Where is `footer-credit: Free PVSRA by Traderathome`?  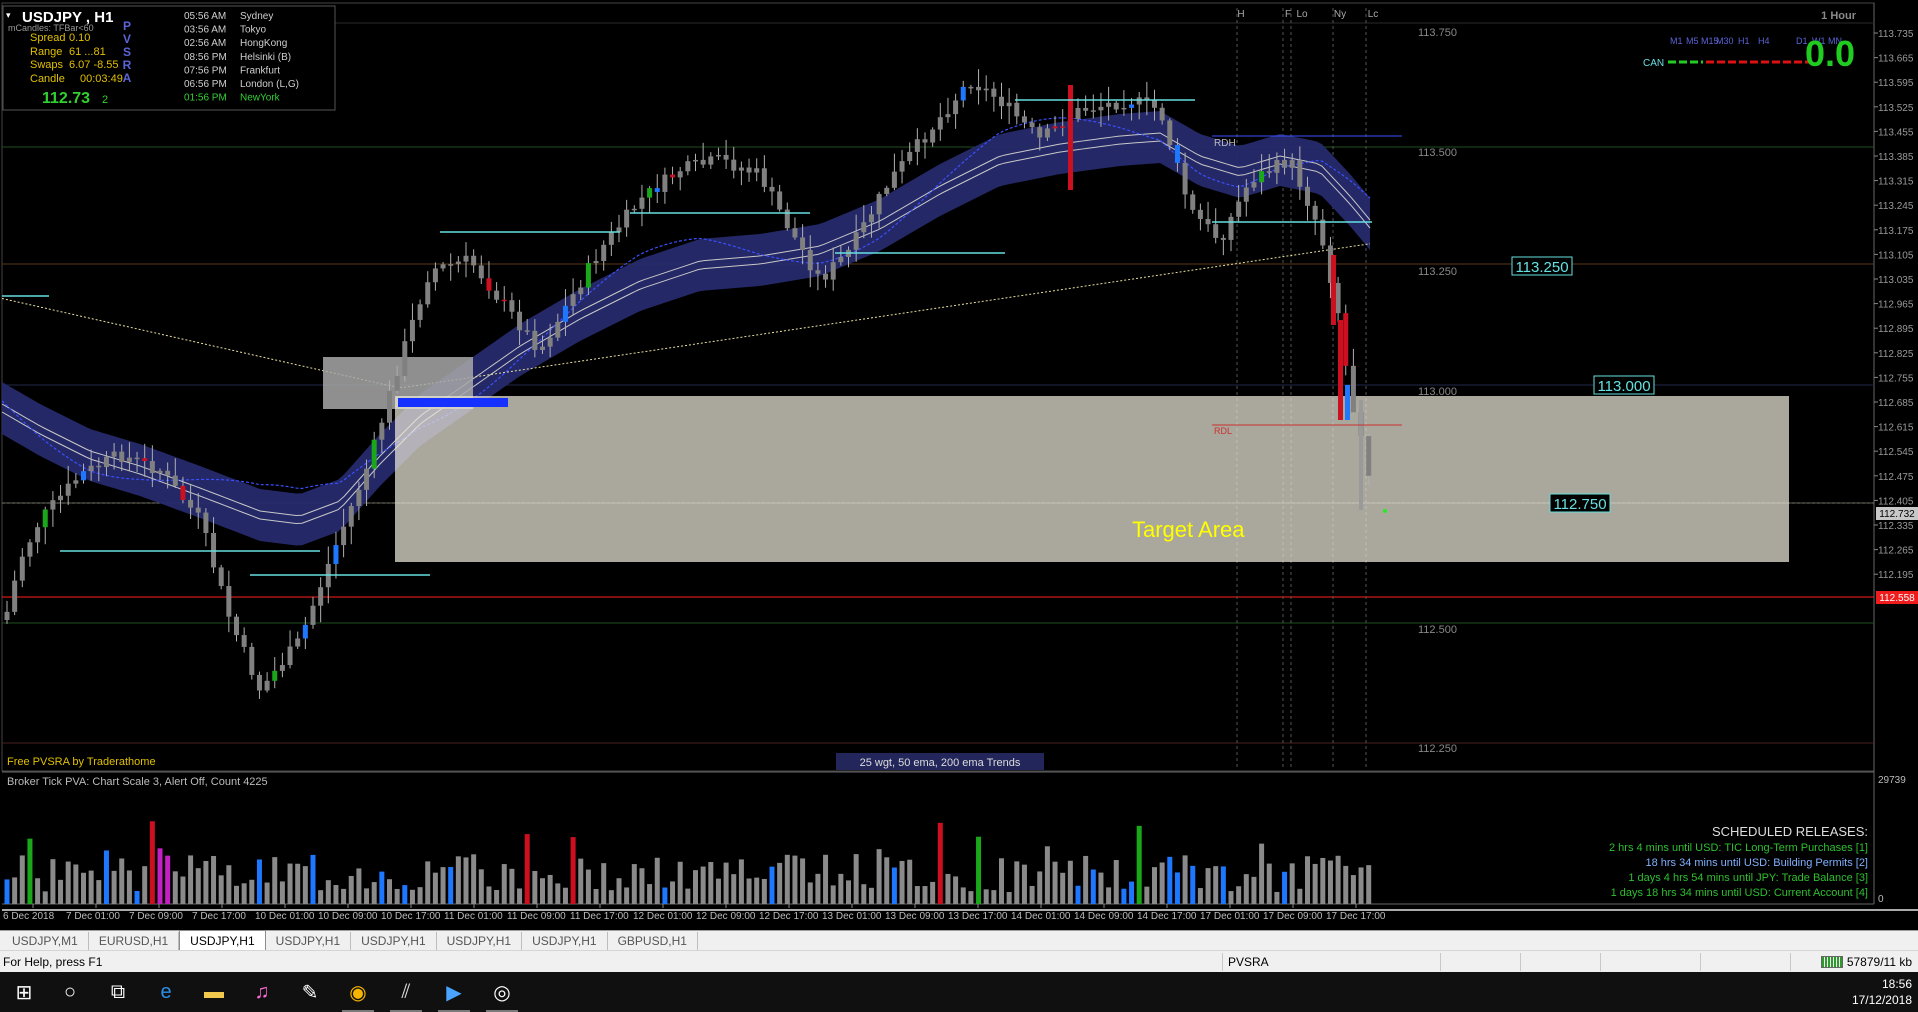
footer-credit: Free PVSRA by Traderathome is located at coordinates (81, 762).